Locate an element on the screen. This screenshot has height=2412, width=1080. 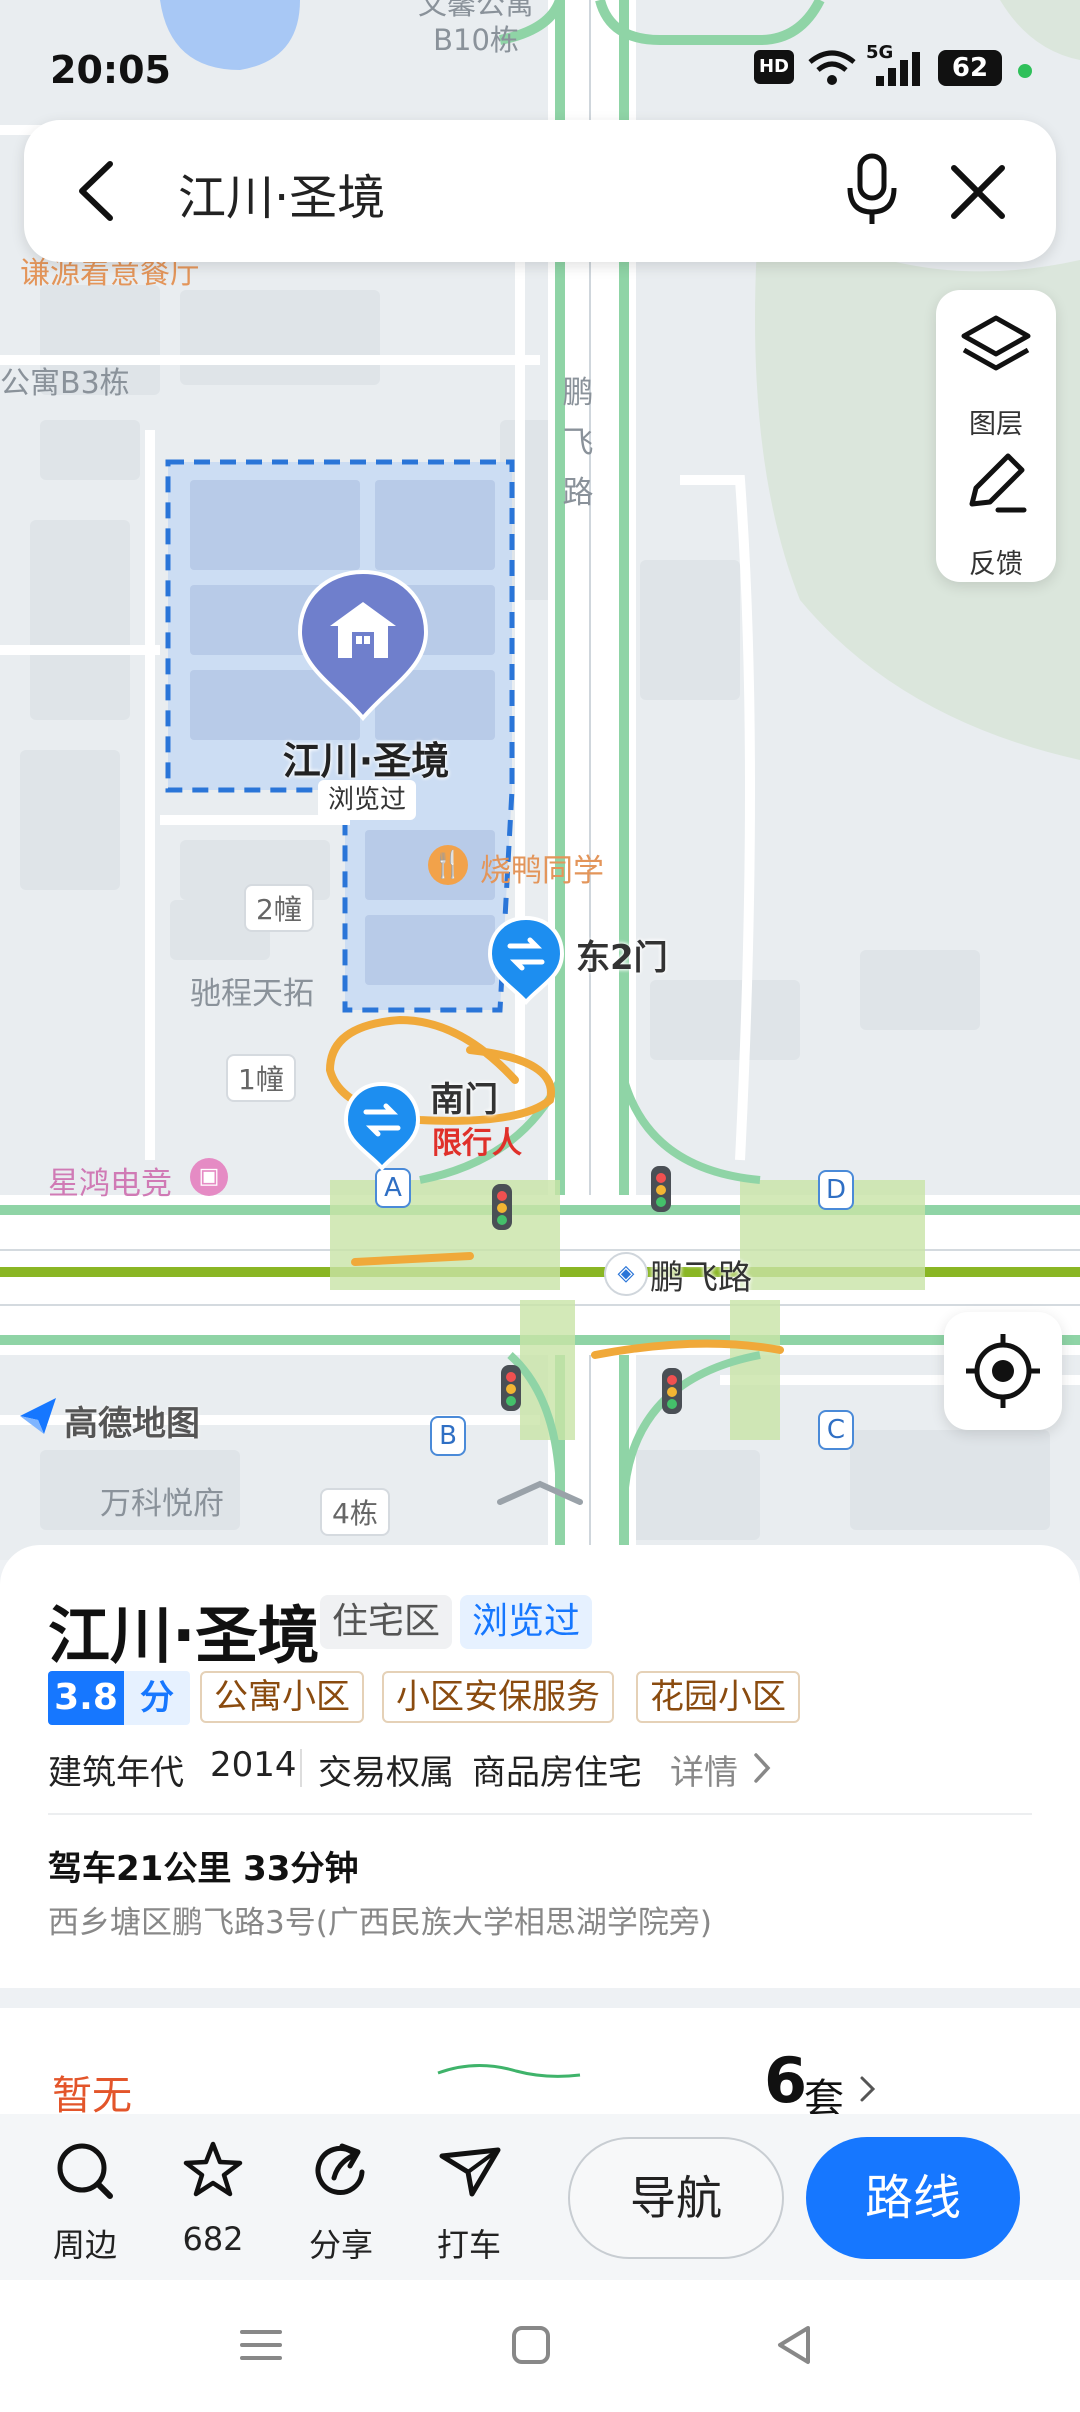
poi-pin is located at coordinates (363, 648).